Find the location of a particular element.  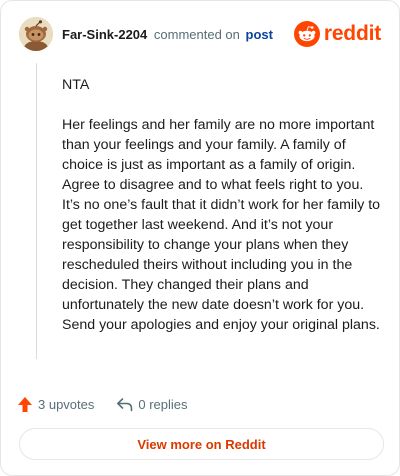

reddit-wordmark: reddit is located at coordinates (352, 33).